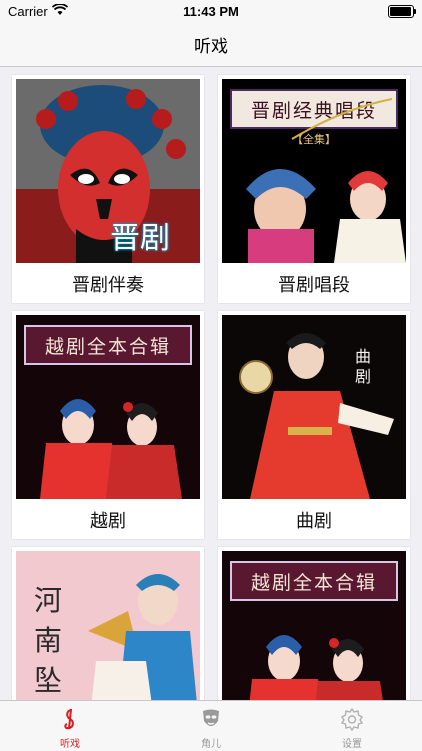 This screenshot has width=422, height=751. I want to click on album-cover-image: 晋剧经典唱段 【全集】, so click(314, 171).